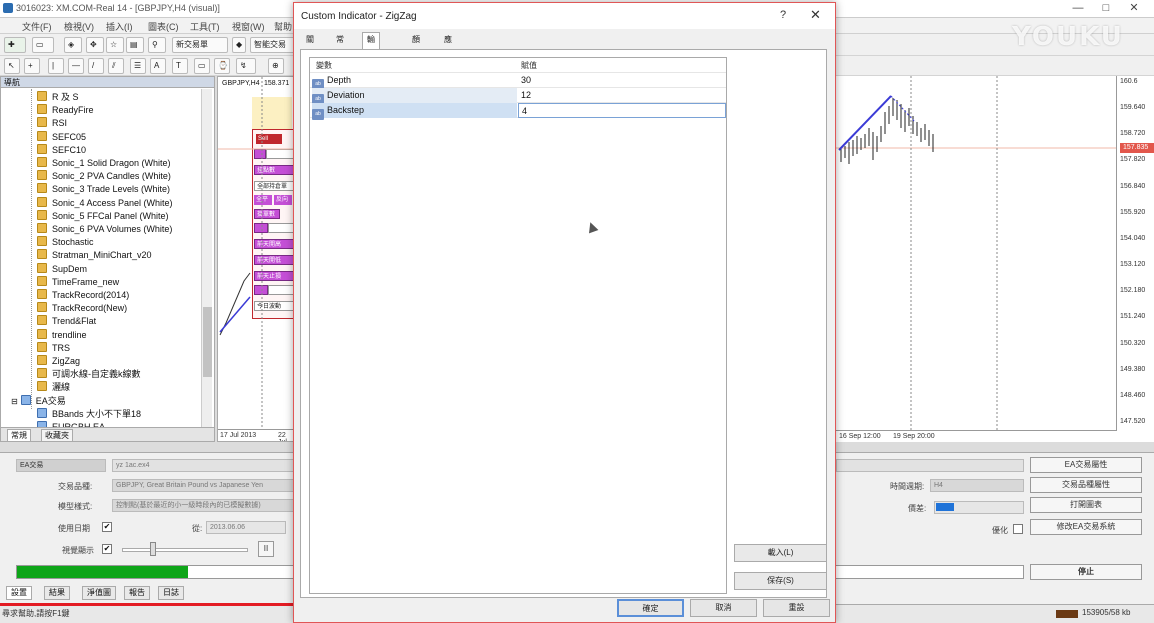 This screenshot has width=1154, height=623. Describe the element at coordinates (796, 608) in the screenshot. I see `reset-button: 重設` at that location.